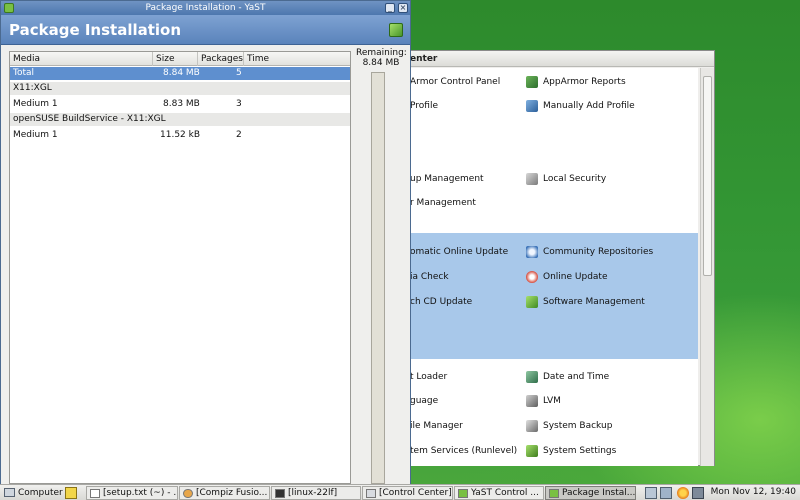 This screenshot has width=800, height=500. What do you see at coordinates (666, 493) in the screenshot?
I see `display-icon` at bounding box center [666, 493].